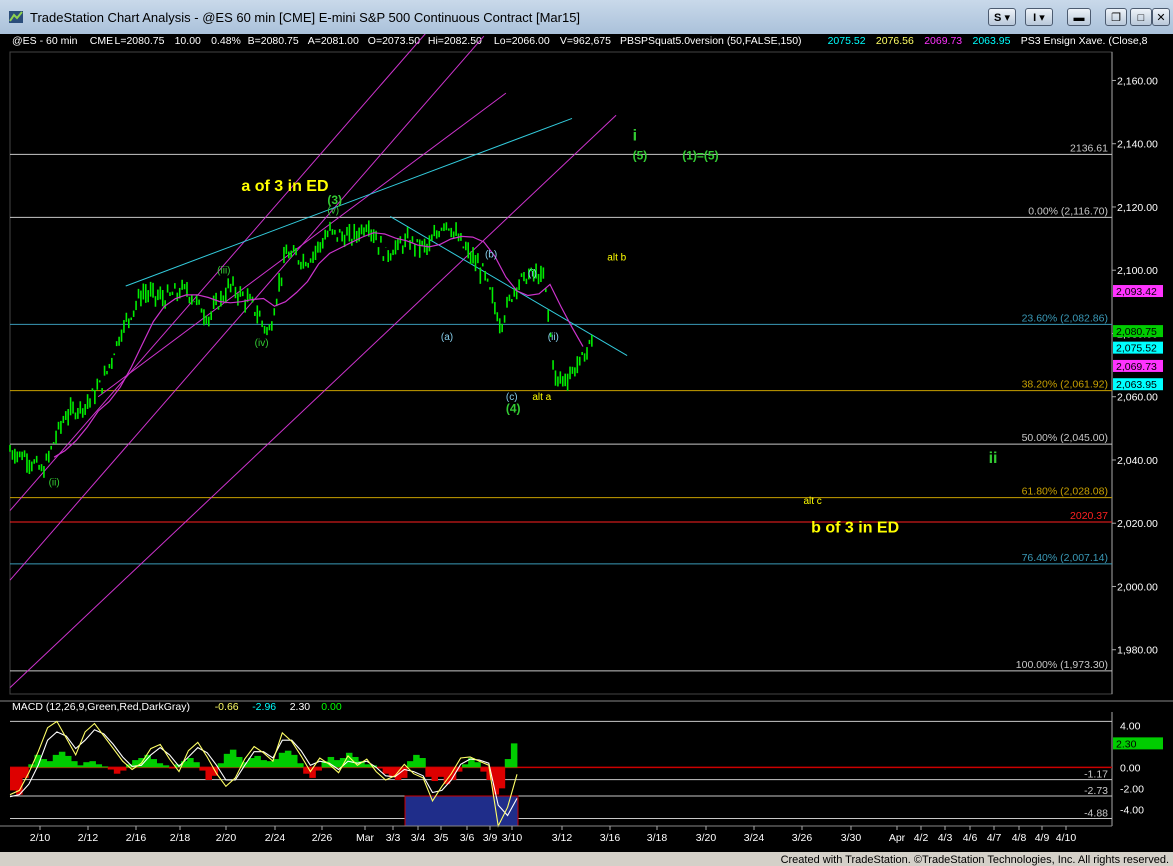 The width and height of the screenshot is (1173, 866). I want to click on y-tick-label: 2,140.00, so click(1137, 145).